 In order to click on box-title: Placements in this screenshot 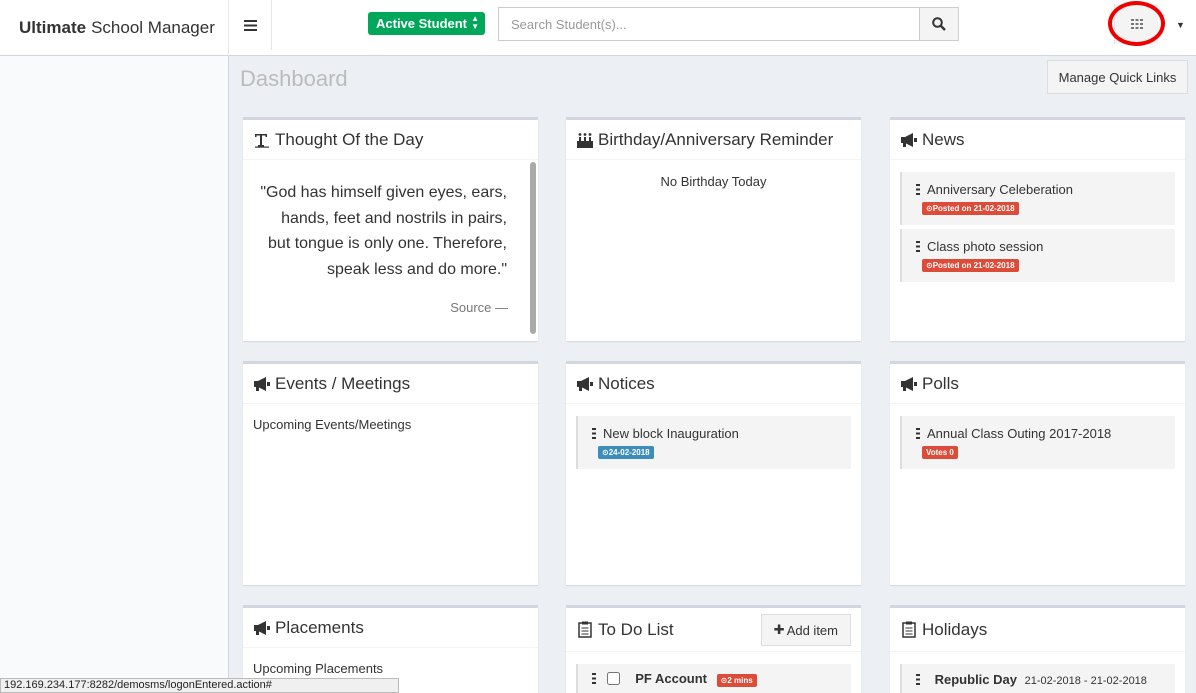, I will do `click(319, 627)`.